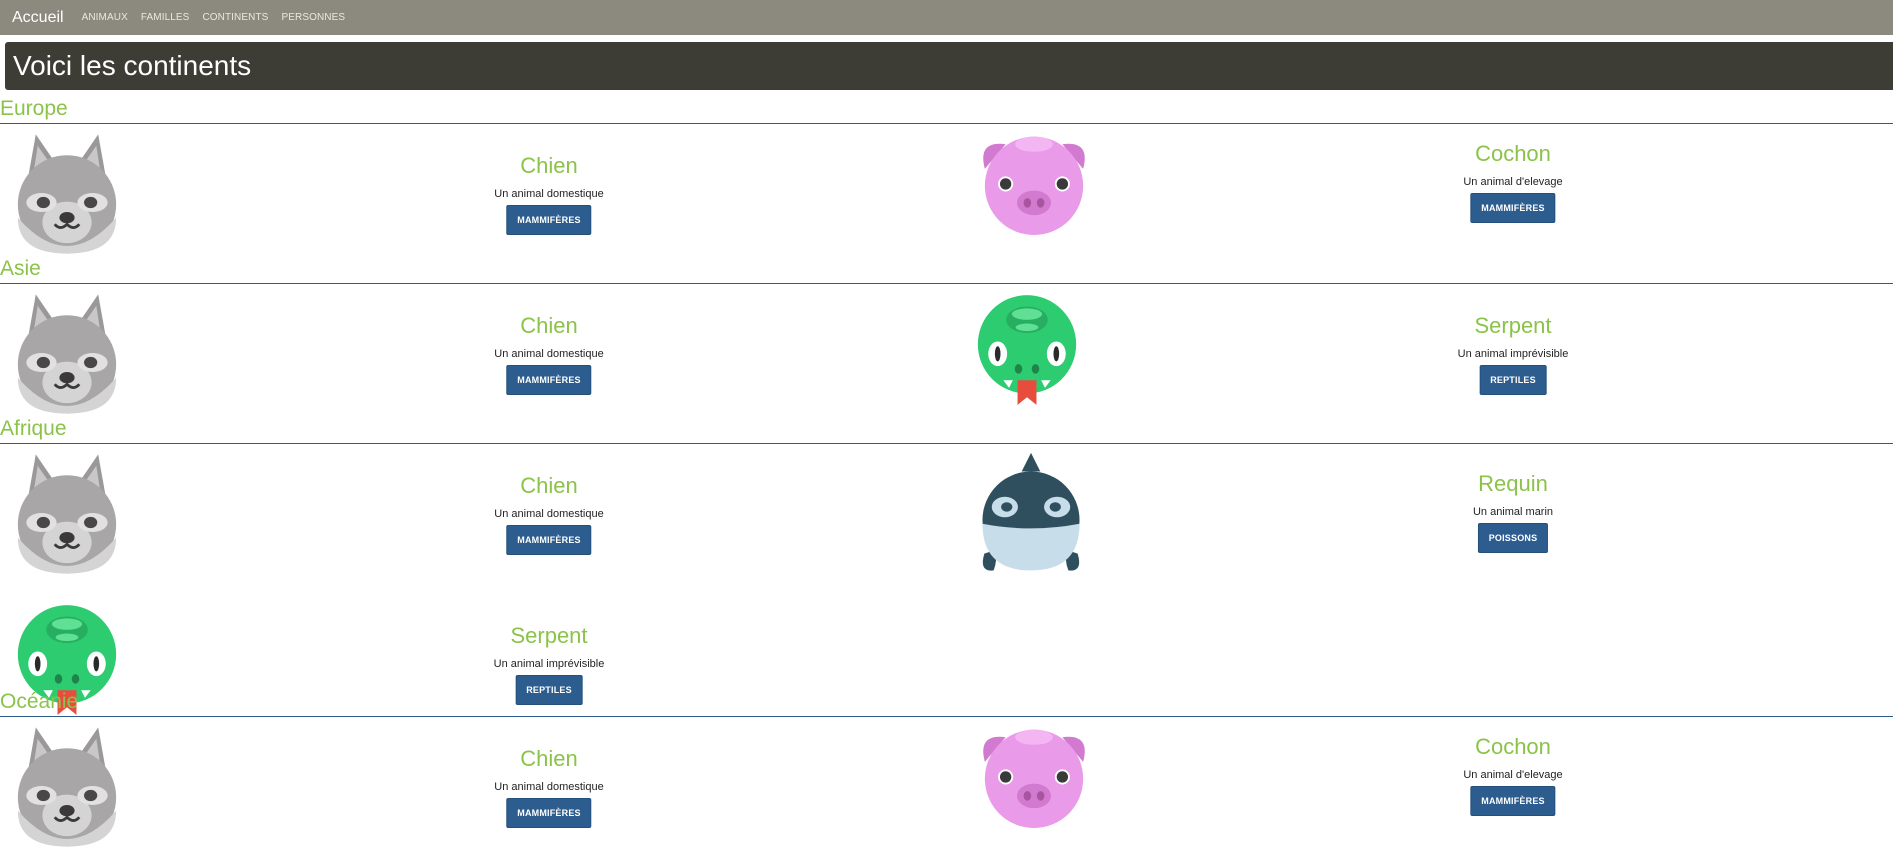 This screenshot has height=866, width=1893. Describe the element at coordinates (1513, 483) in the screenshot. I see `animal-name: Requin` at that location.